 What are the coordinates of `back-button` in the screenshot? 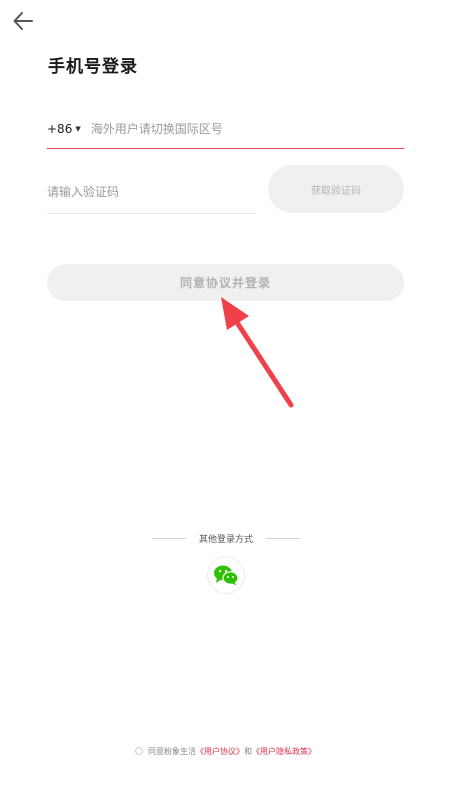 It's located at (23, 21).